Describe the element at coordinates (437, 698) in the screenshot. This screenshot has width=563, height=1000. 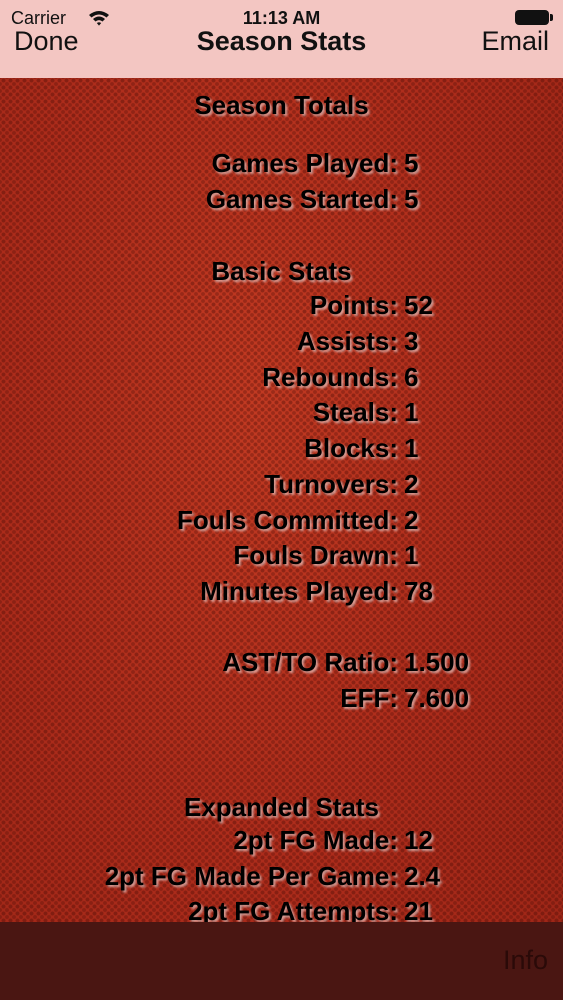
I see `stat-value: 7.600` at that location.